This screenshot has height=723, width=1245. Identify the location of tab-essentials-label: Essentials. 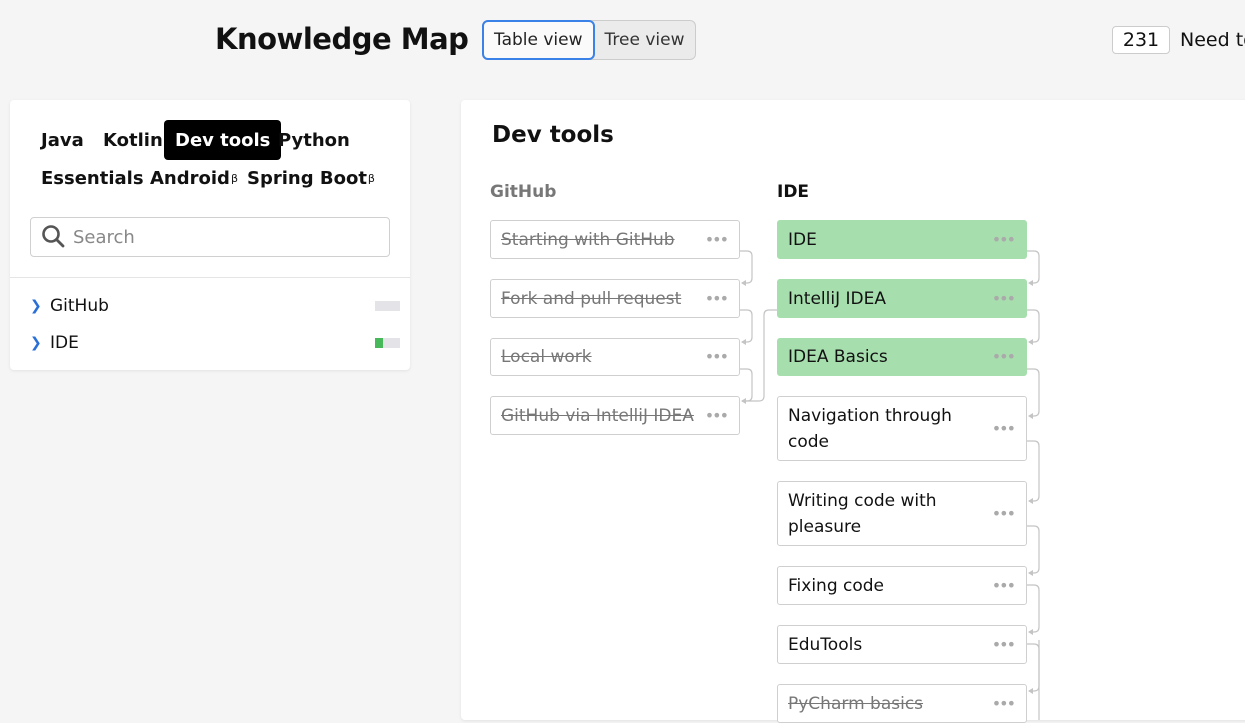
(92, 178).